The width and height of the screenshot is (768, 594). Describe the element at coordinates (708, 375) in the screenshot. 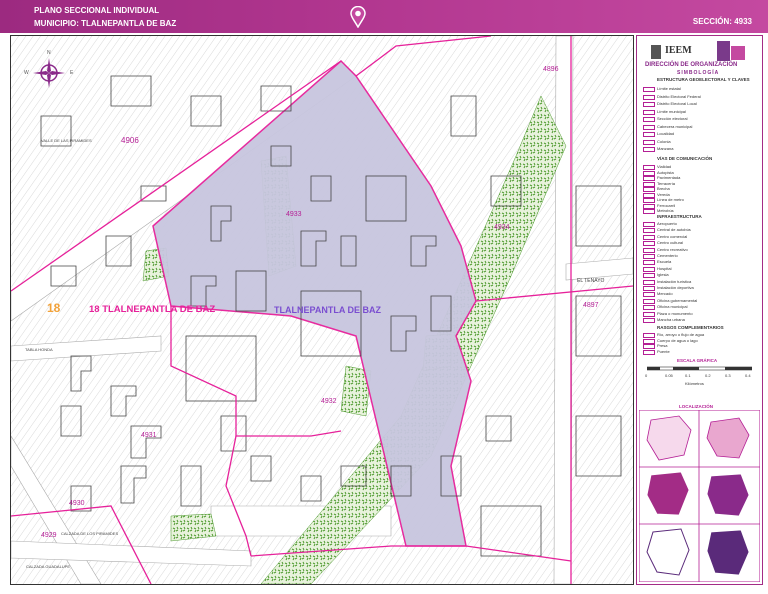

I see `scale-tick-label: 0.2` at that location.